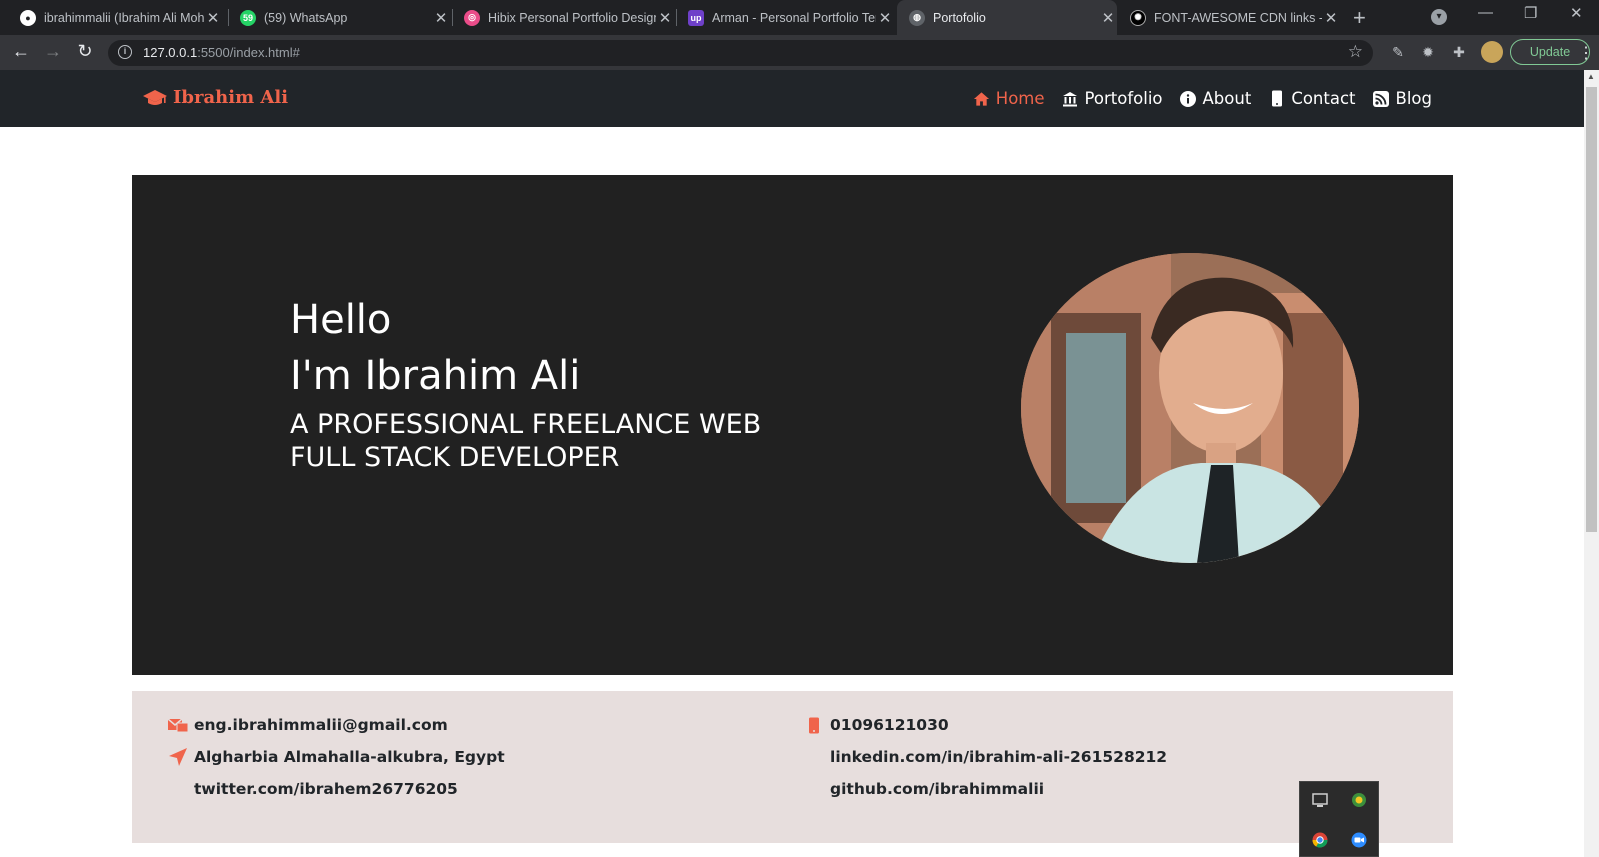  I want to click on nav-item-blog: Blog, so click(1402, 98).